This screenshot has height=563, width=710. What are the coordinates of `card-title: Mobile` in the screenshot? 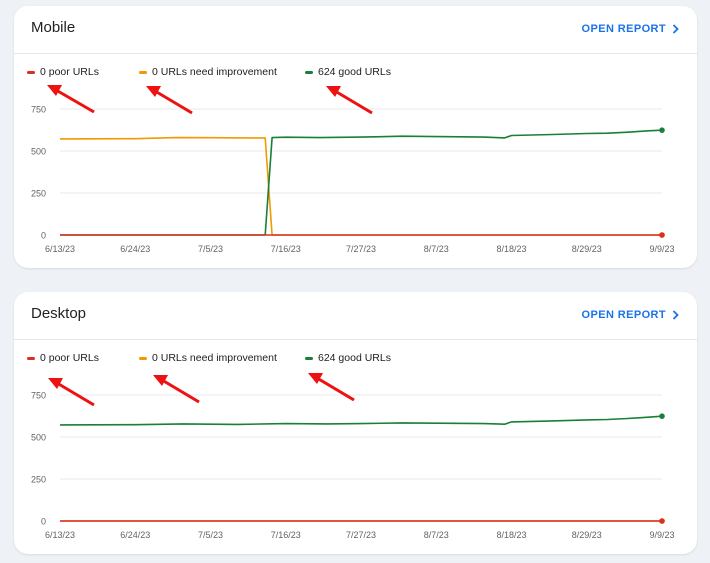 It's located at (53, 27).